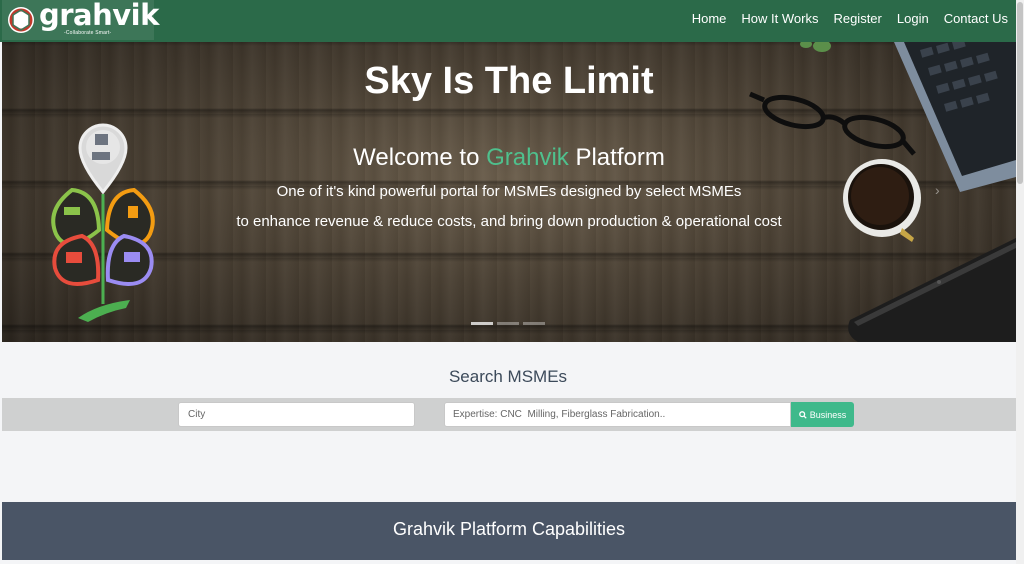 The image size is (1024, 564). I want to click on scrollbar-thumb, so click(1020, 93).